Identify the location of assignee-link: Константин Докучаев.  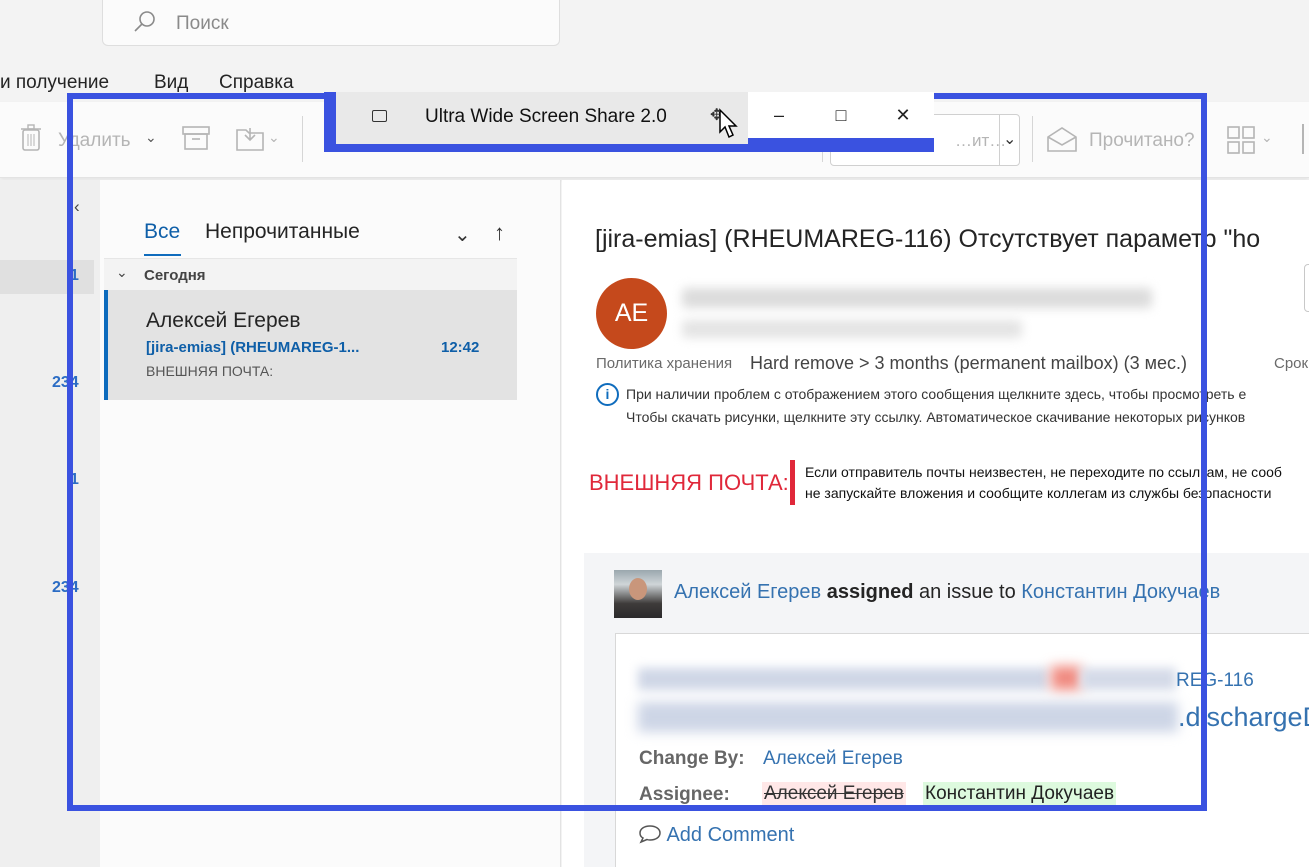
(1120, 592).